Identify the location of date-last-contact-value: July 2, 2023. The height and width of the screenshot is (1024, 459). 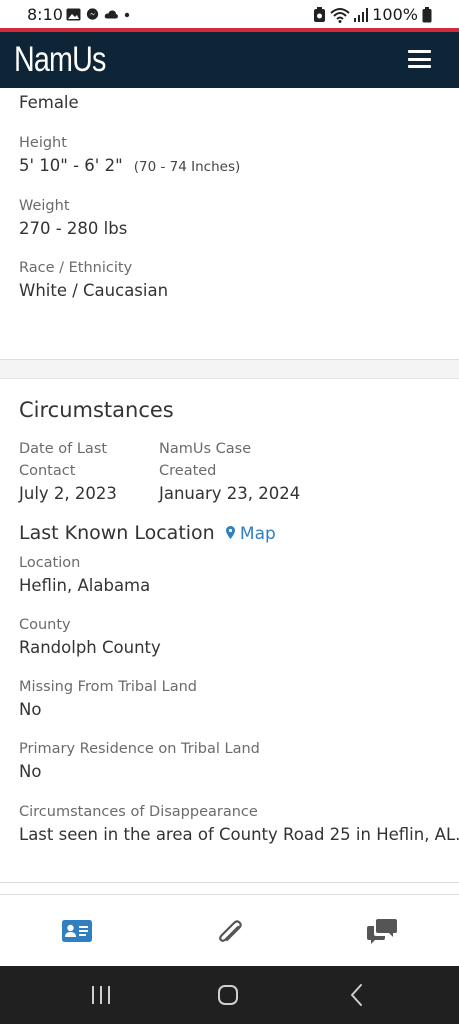
(68, 493).